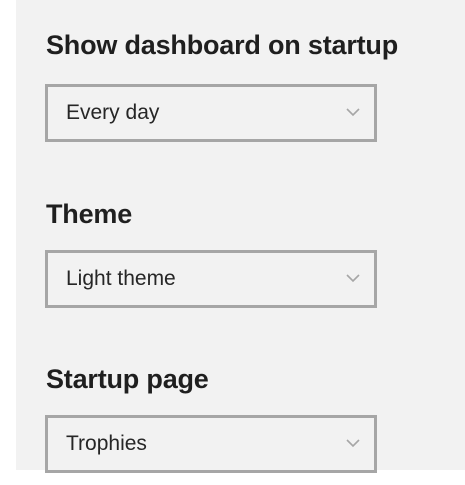  Describe the element at coordinates (89, 214) in the screenshot. I see `theme-label: Theme` at that location.